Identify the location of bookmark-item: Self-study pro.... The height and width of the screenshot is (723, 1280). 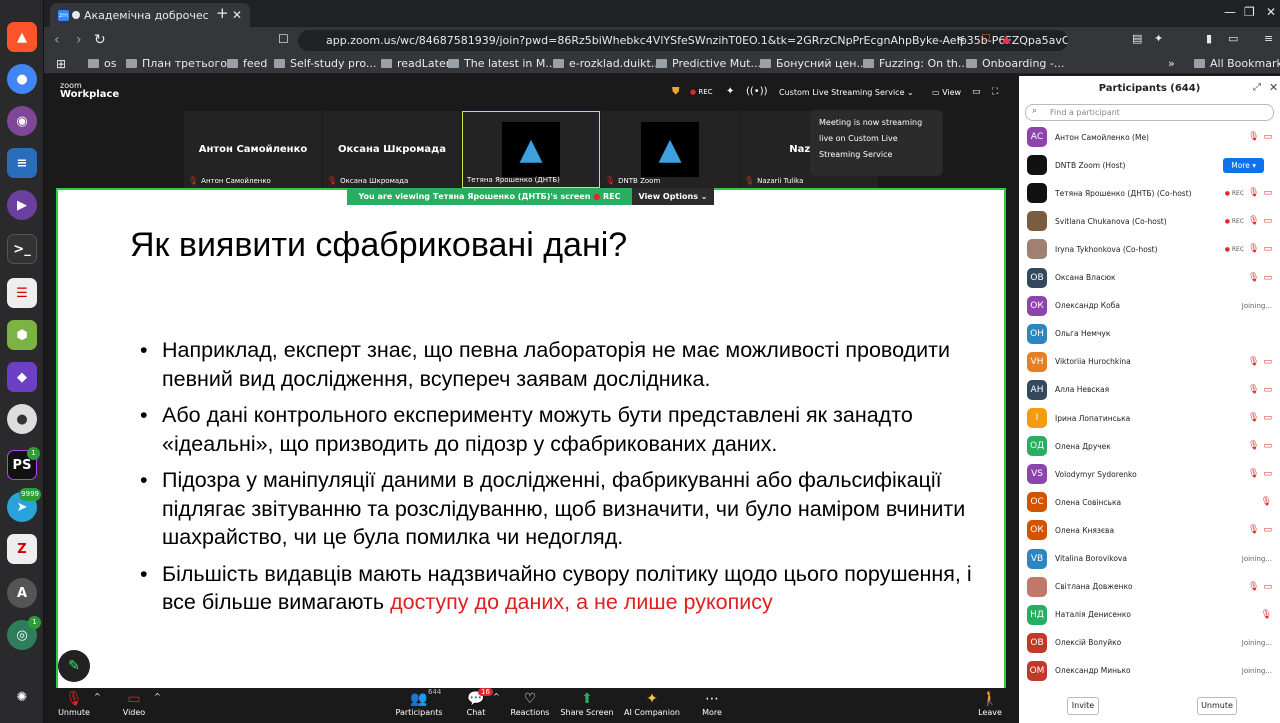
(325, 63).